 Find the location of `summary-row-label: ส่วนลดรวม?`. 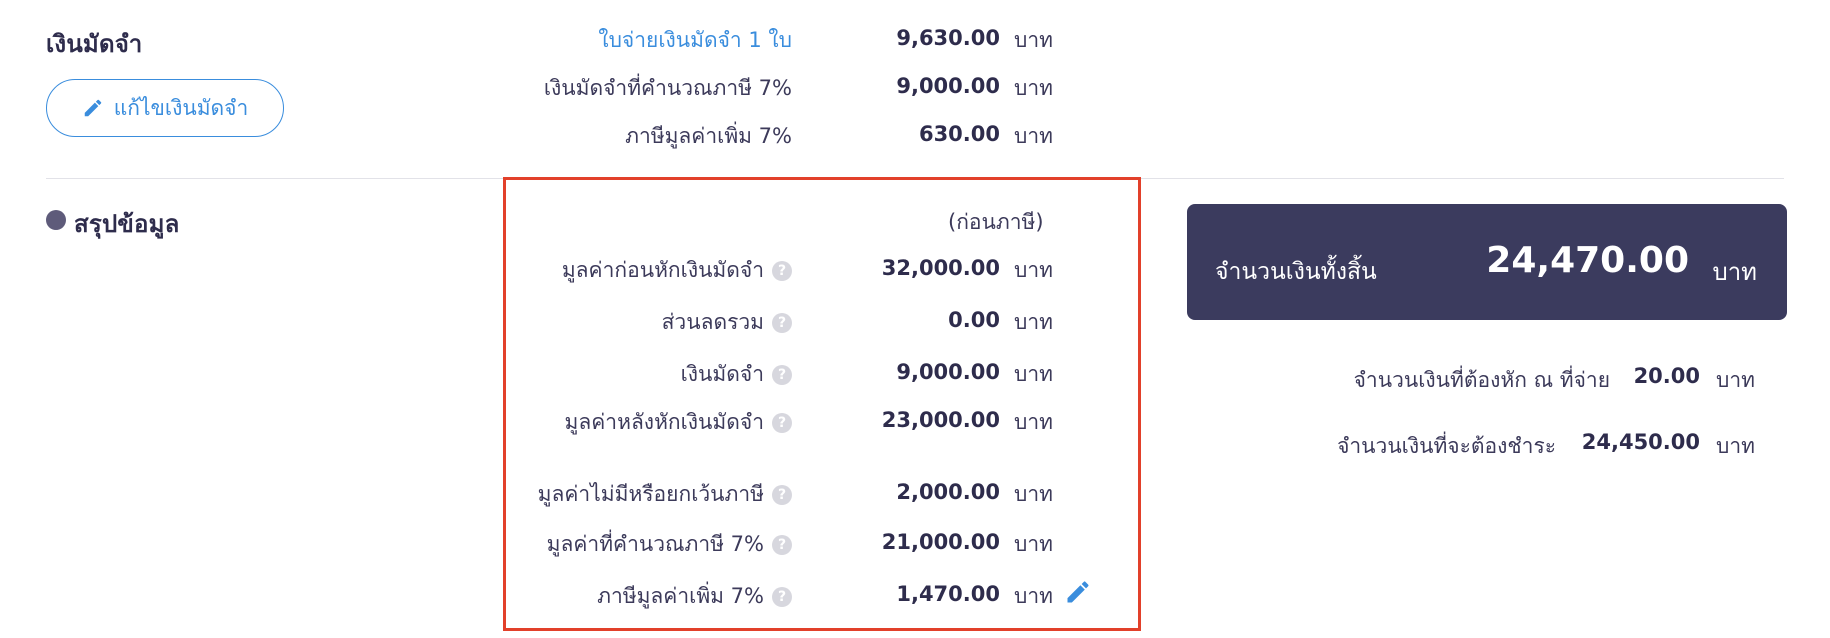

summary-row-label: ส่วนลดรวม? is located at coordinates (727, 322).